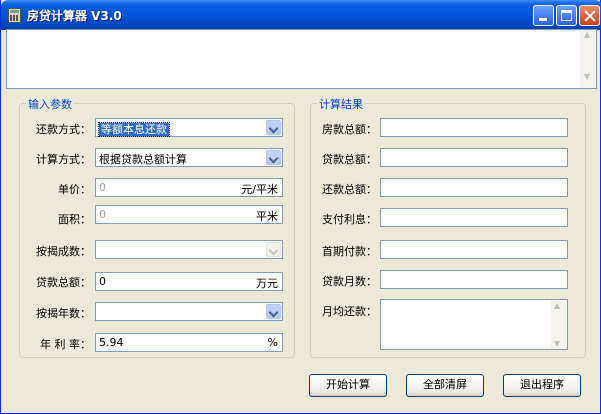  I want to click on interest-output, so click(474, 217).